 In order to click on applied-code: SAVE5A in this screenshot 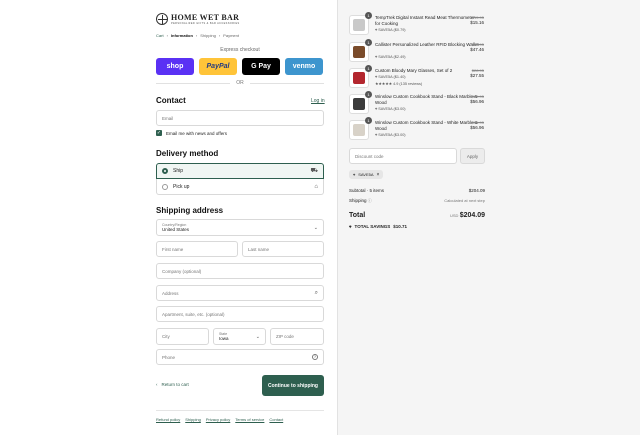, I will do `click(366, 174)`.